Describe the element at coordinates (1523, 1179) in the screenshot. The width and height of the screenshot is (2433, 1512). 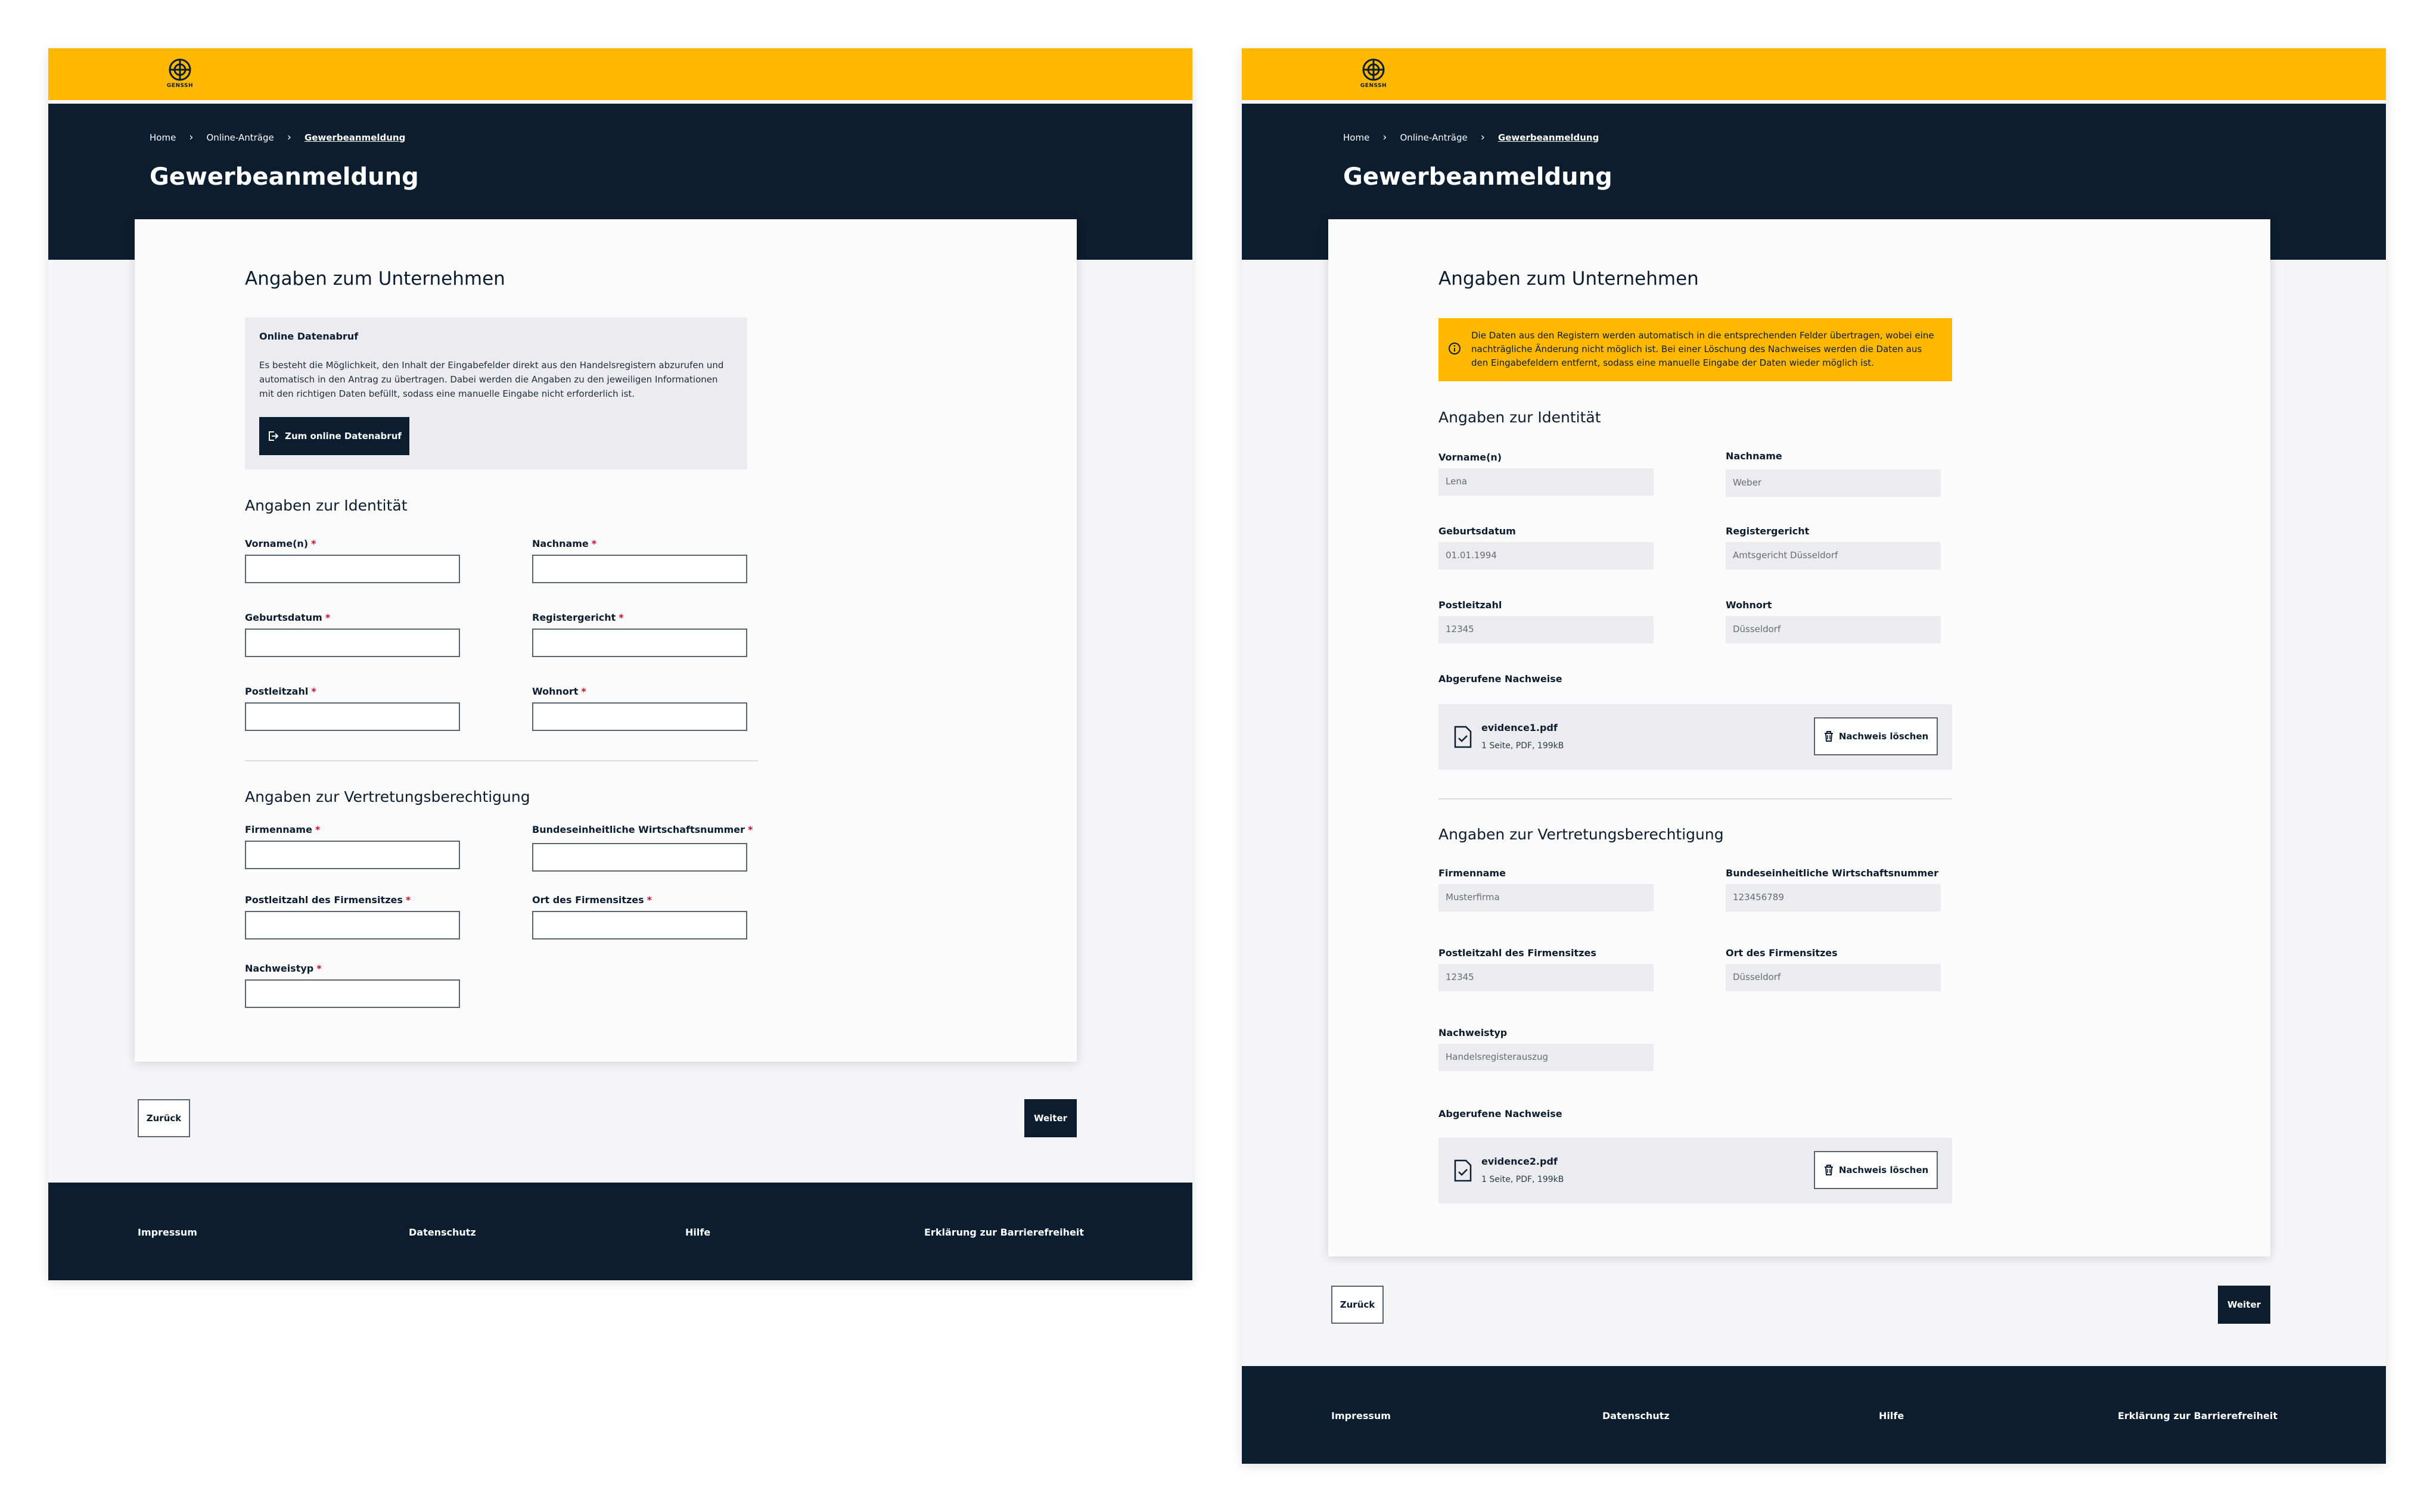
I see `evidence-meta: 1 Seite, PDF, 199kB` at that location.